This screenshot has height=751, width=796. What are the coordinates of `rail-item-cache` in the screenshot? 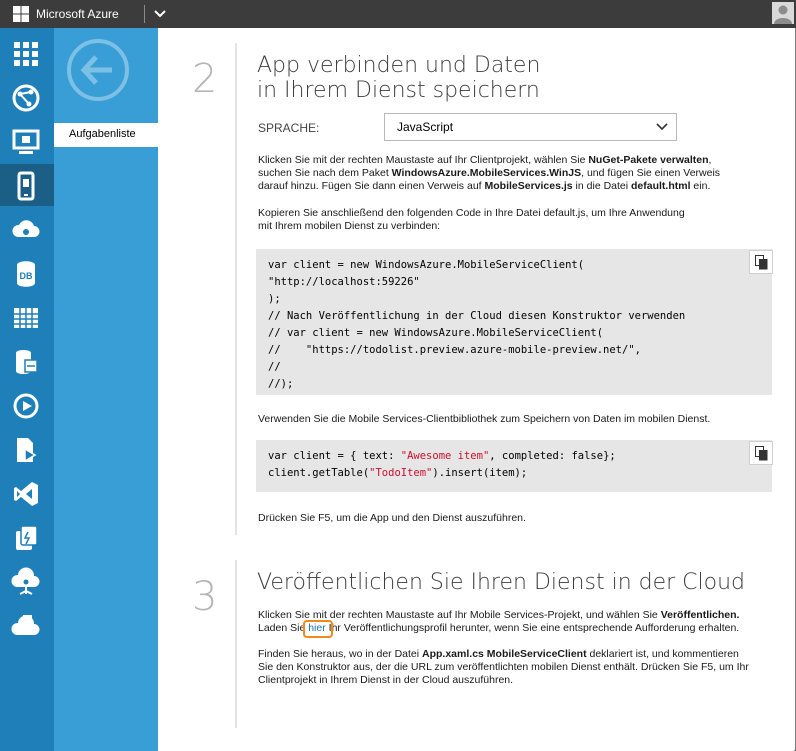 It's located at (27, 537).